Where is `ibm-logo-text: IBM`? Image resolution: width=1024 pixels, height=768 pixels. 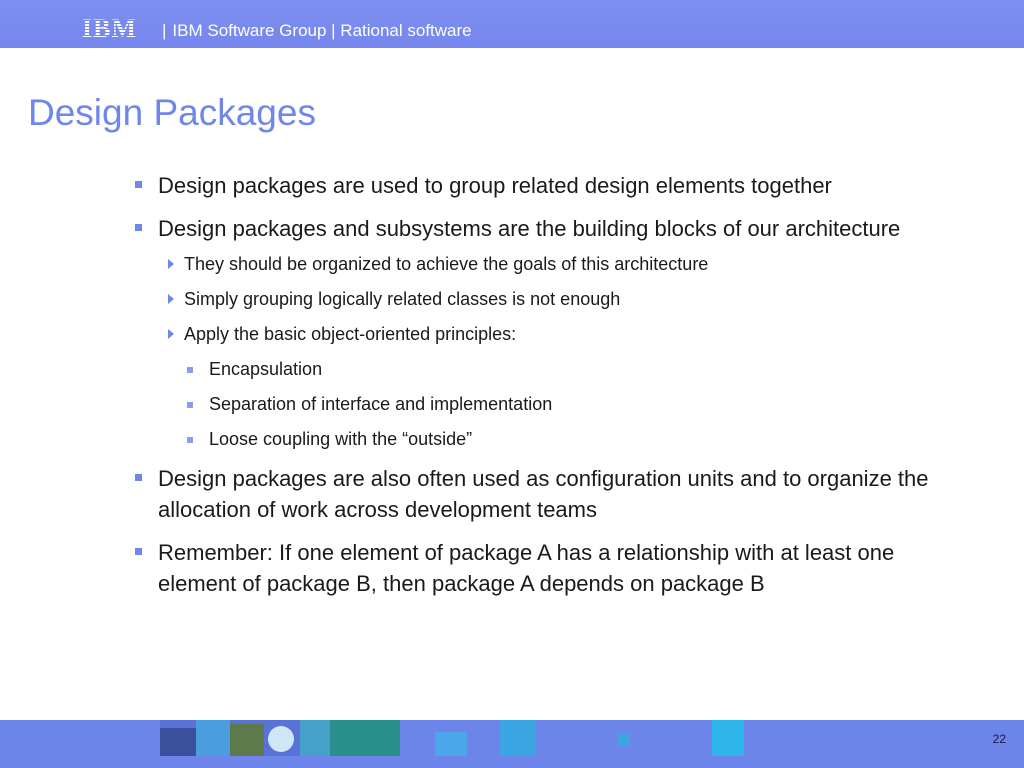
ibm-logo-text: IBM is located at coordinates (109, 29).